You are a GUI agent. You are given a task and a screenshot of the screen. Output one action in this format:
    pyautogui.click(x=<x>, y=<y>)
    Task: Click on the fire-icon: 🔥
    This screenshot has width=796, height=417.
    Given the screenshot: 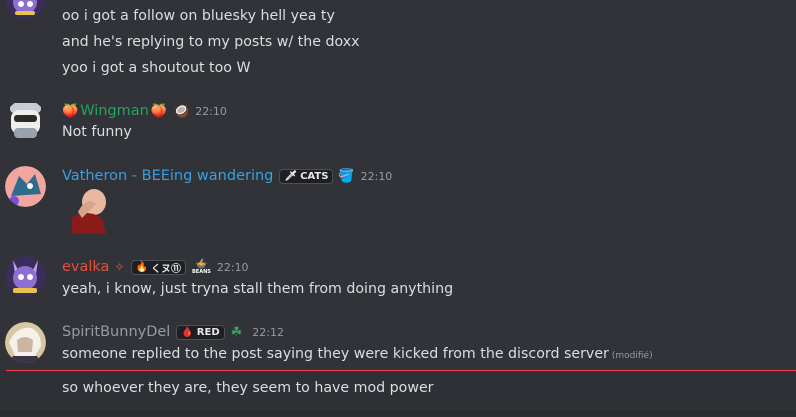 What is the action you would take?
    pyautogui.click(x=141, y=267)
    